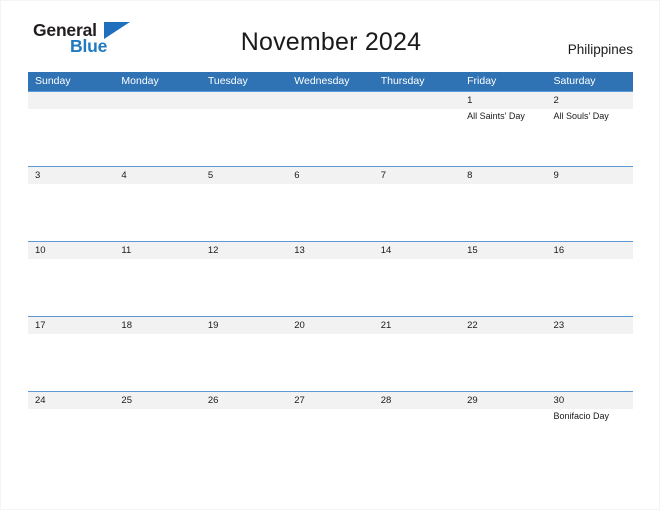 The image size is (660, 510). I want to click on week-row: 3 4 5 6 7 8 9, so click(330, 203).